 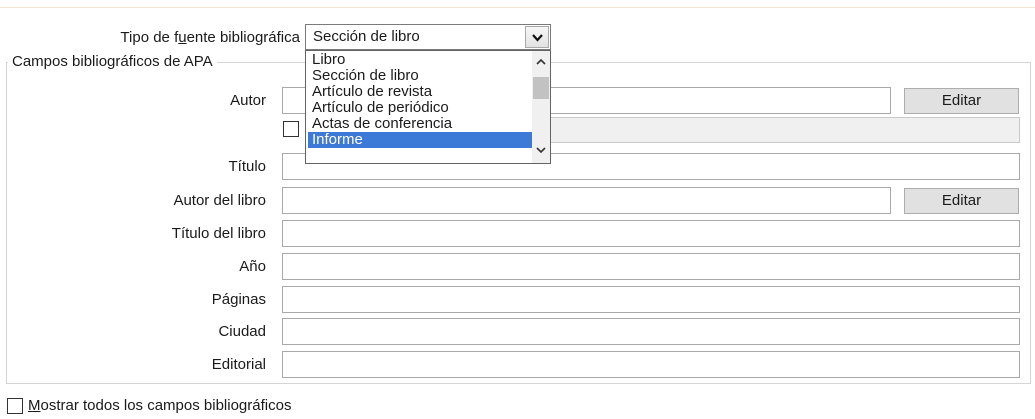 What do you see at coordinates (238, 364) in the screenshot?
I see `editorial-label: Editorial` at bounding box center [238, 364].